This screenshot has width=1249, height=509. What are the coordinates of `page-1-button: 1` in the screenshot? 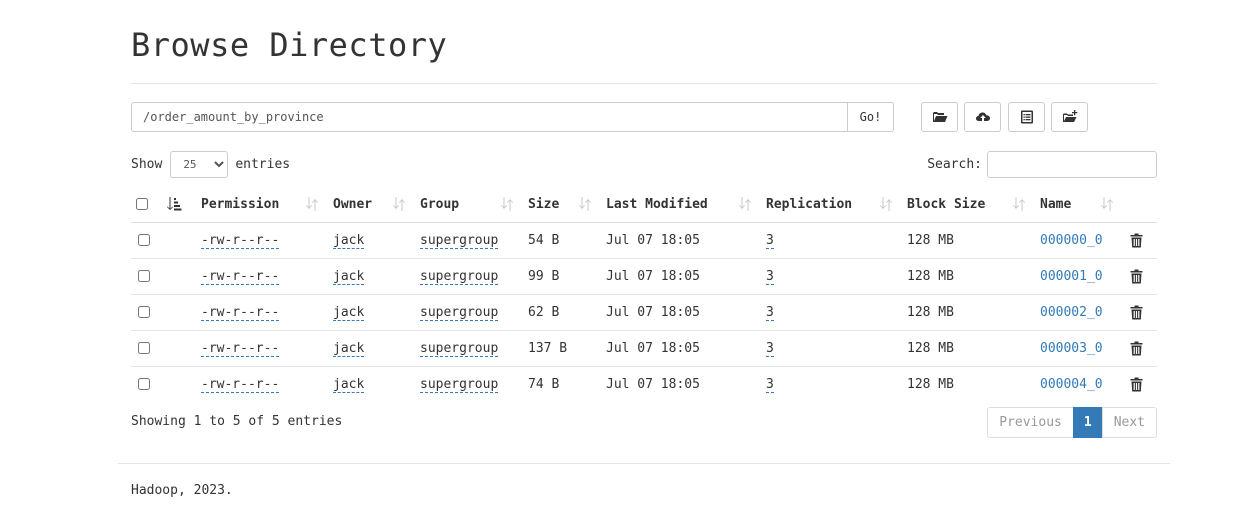 It's located at (1087, 422).